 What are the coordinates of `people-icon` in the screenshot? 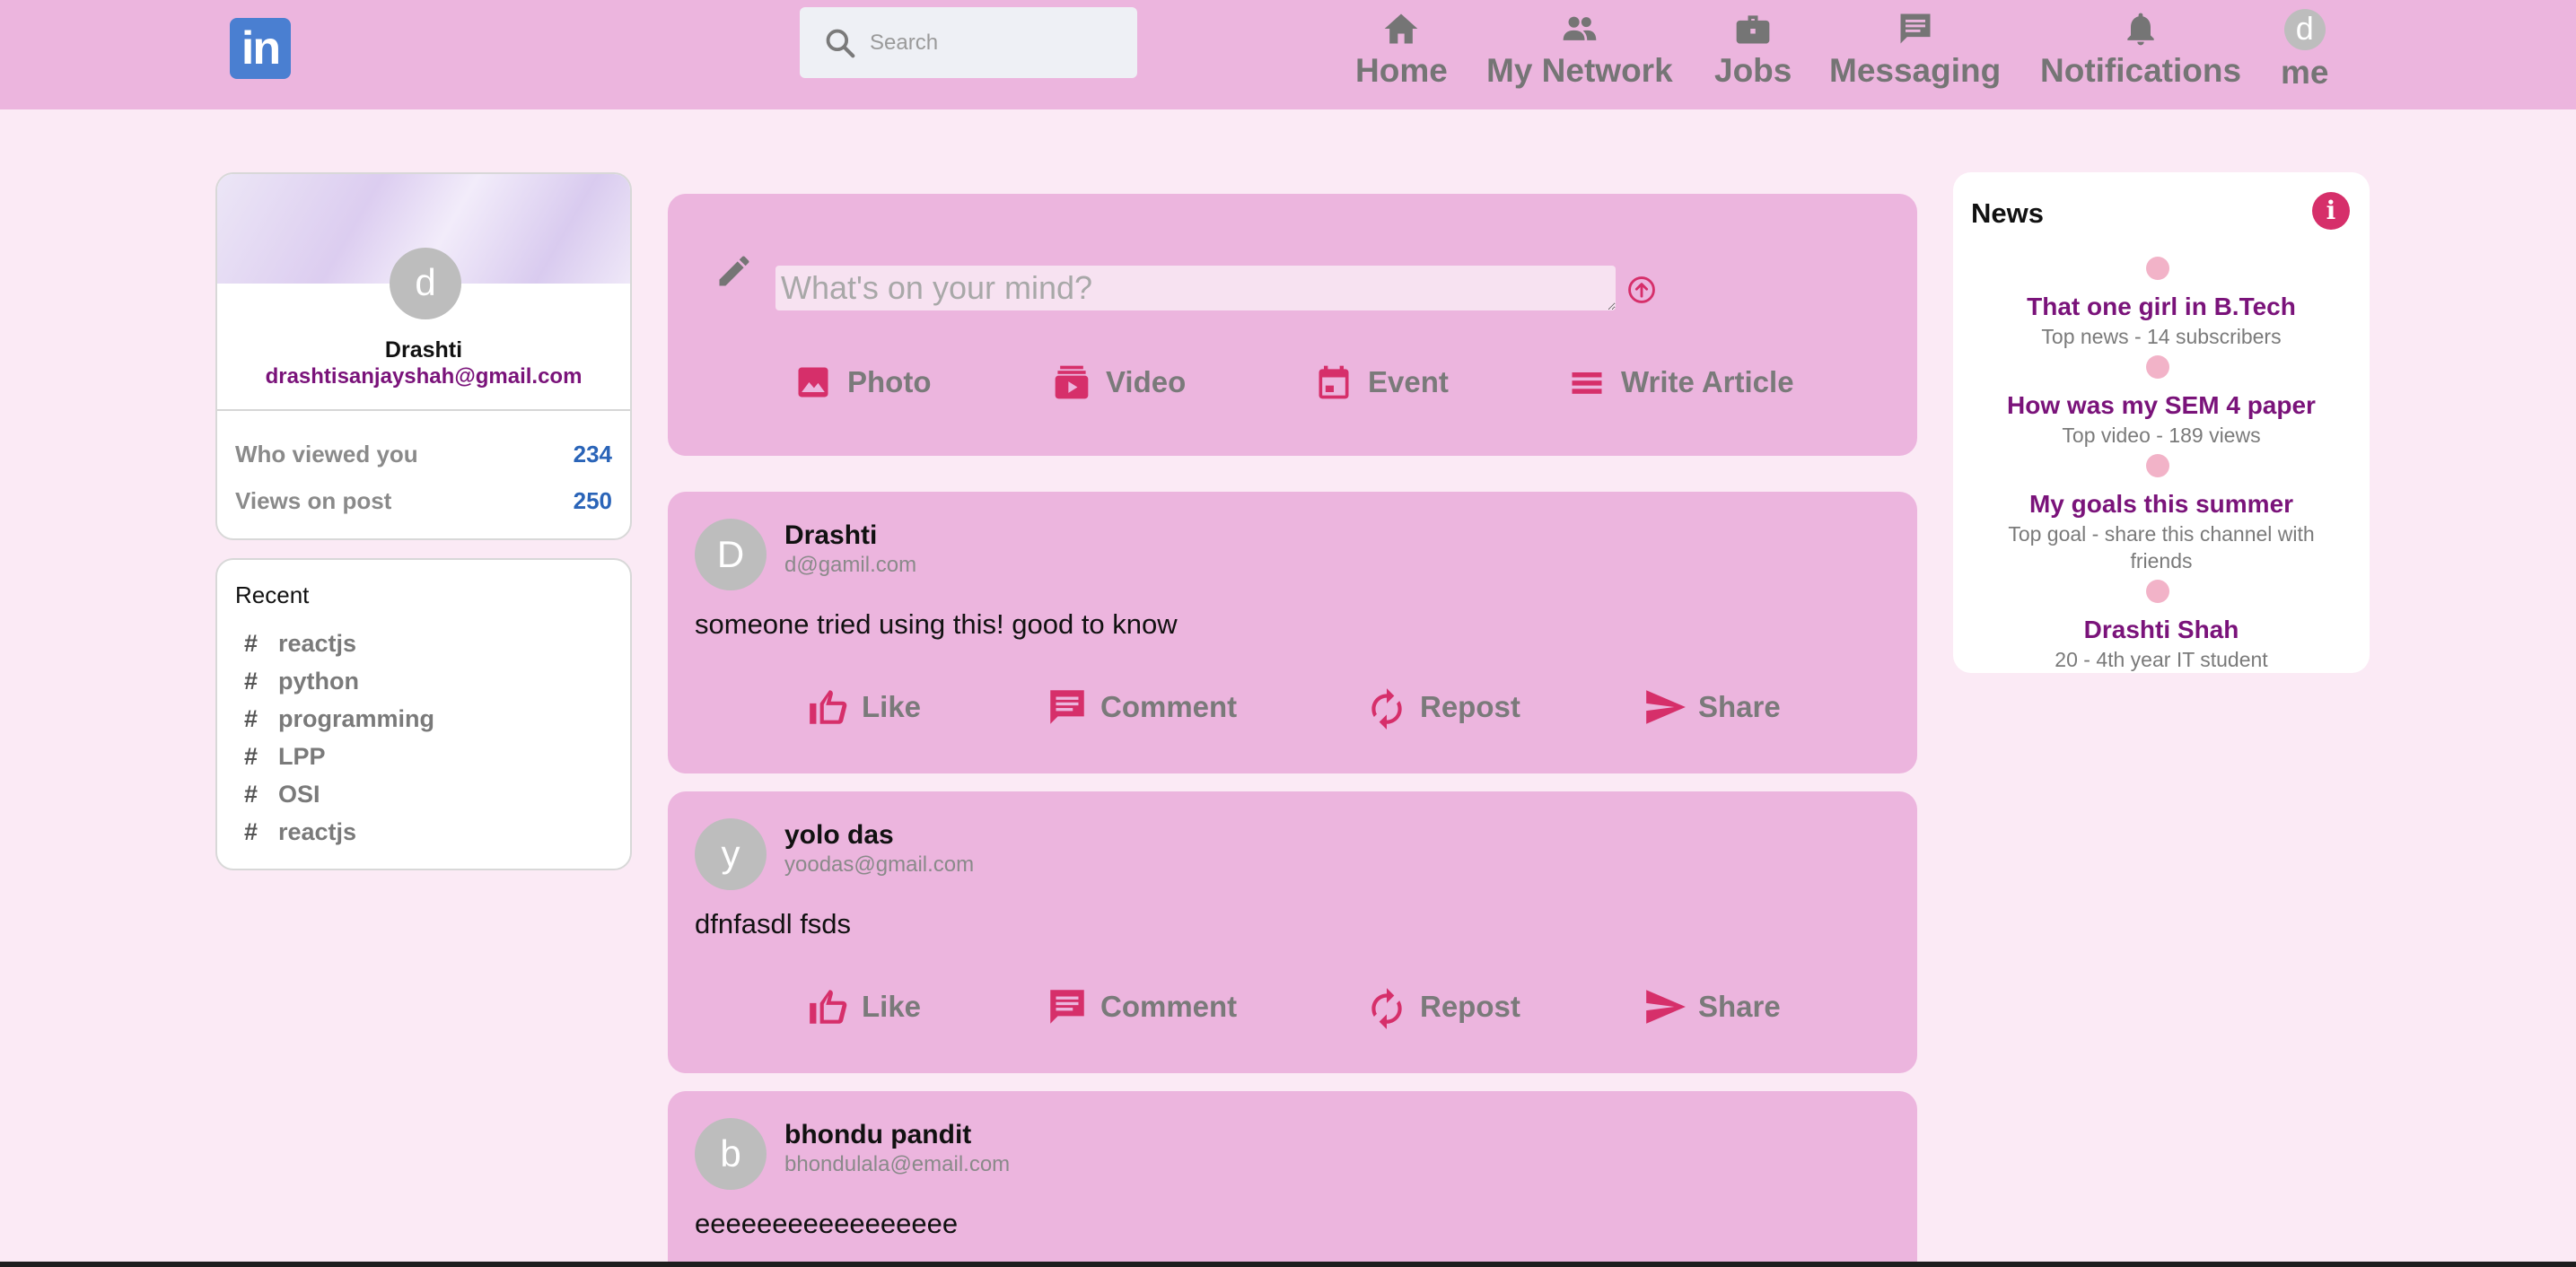 It's located at (1580, 28).